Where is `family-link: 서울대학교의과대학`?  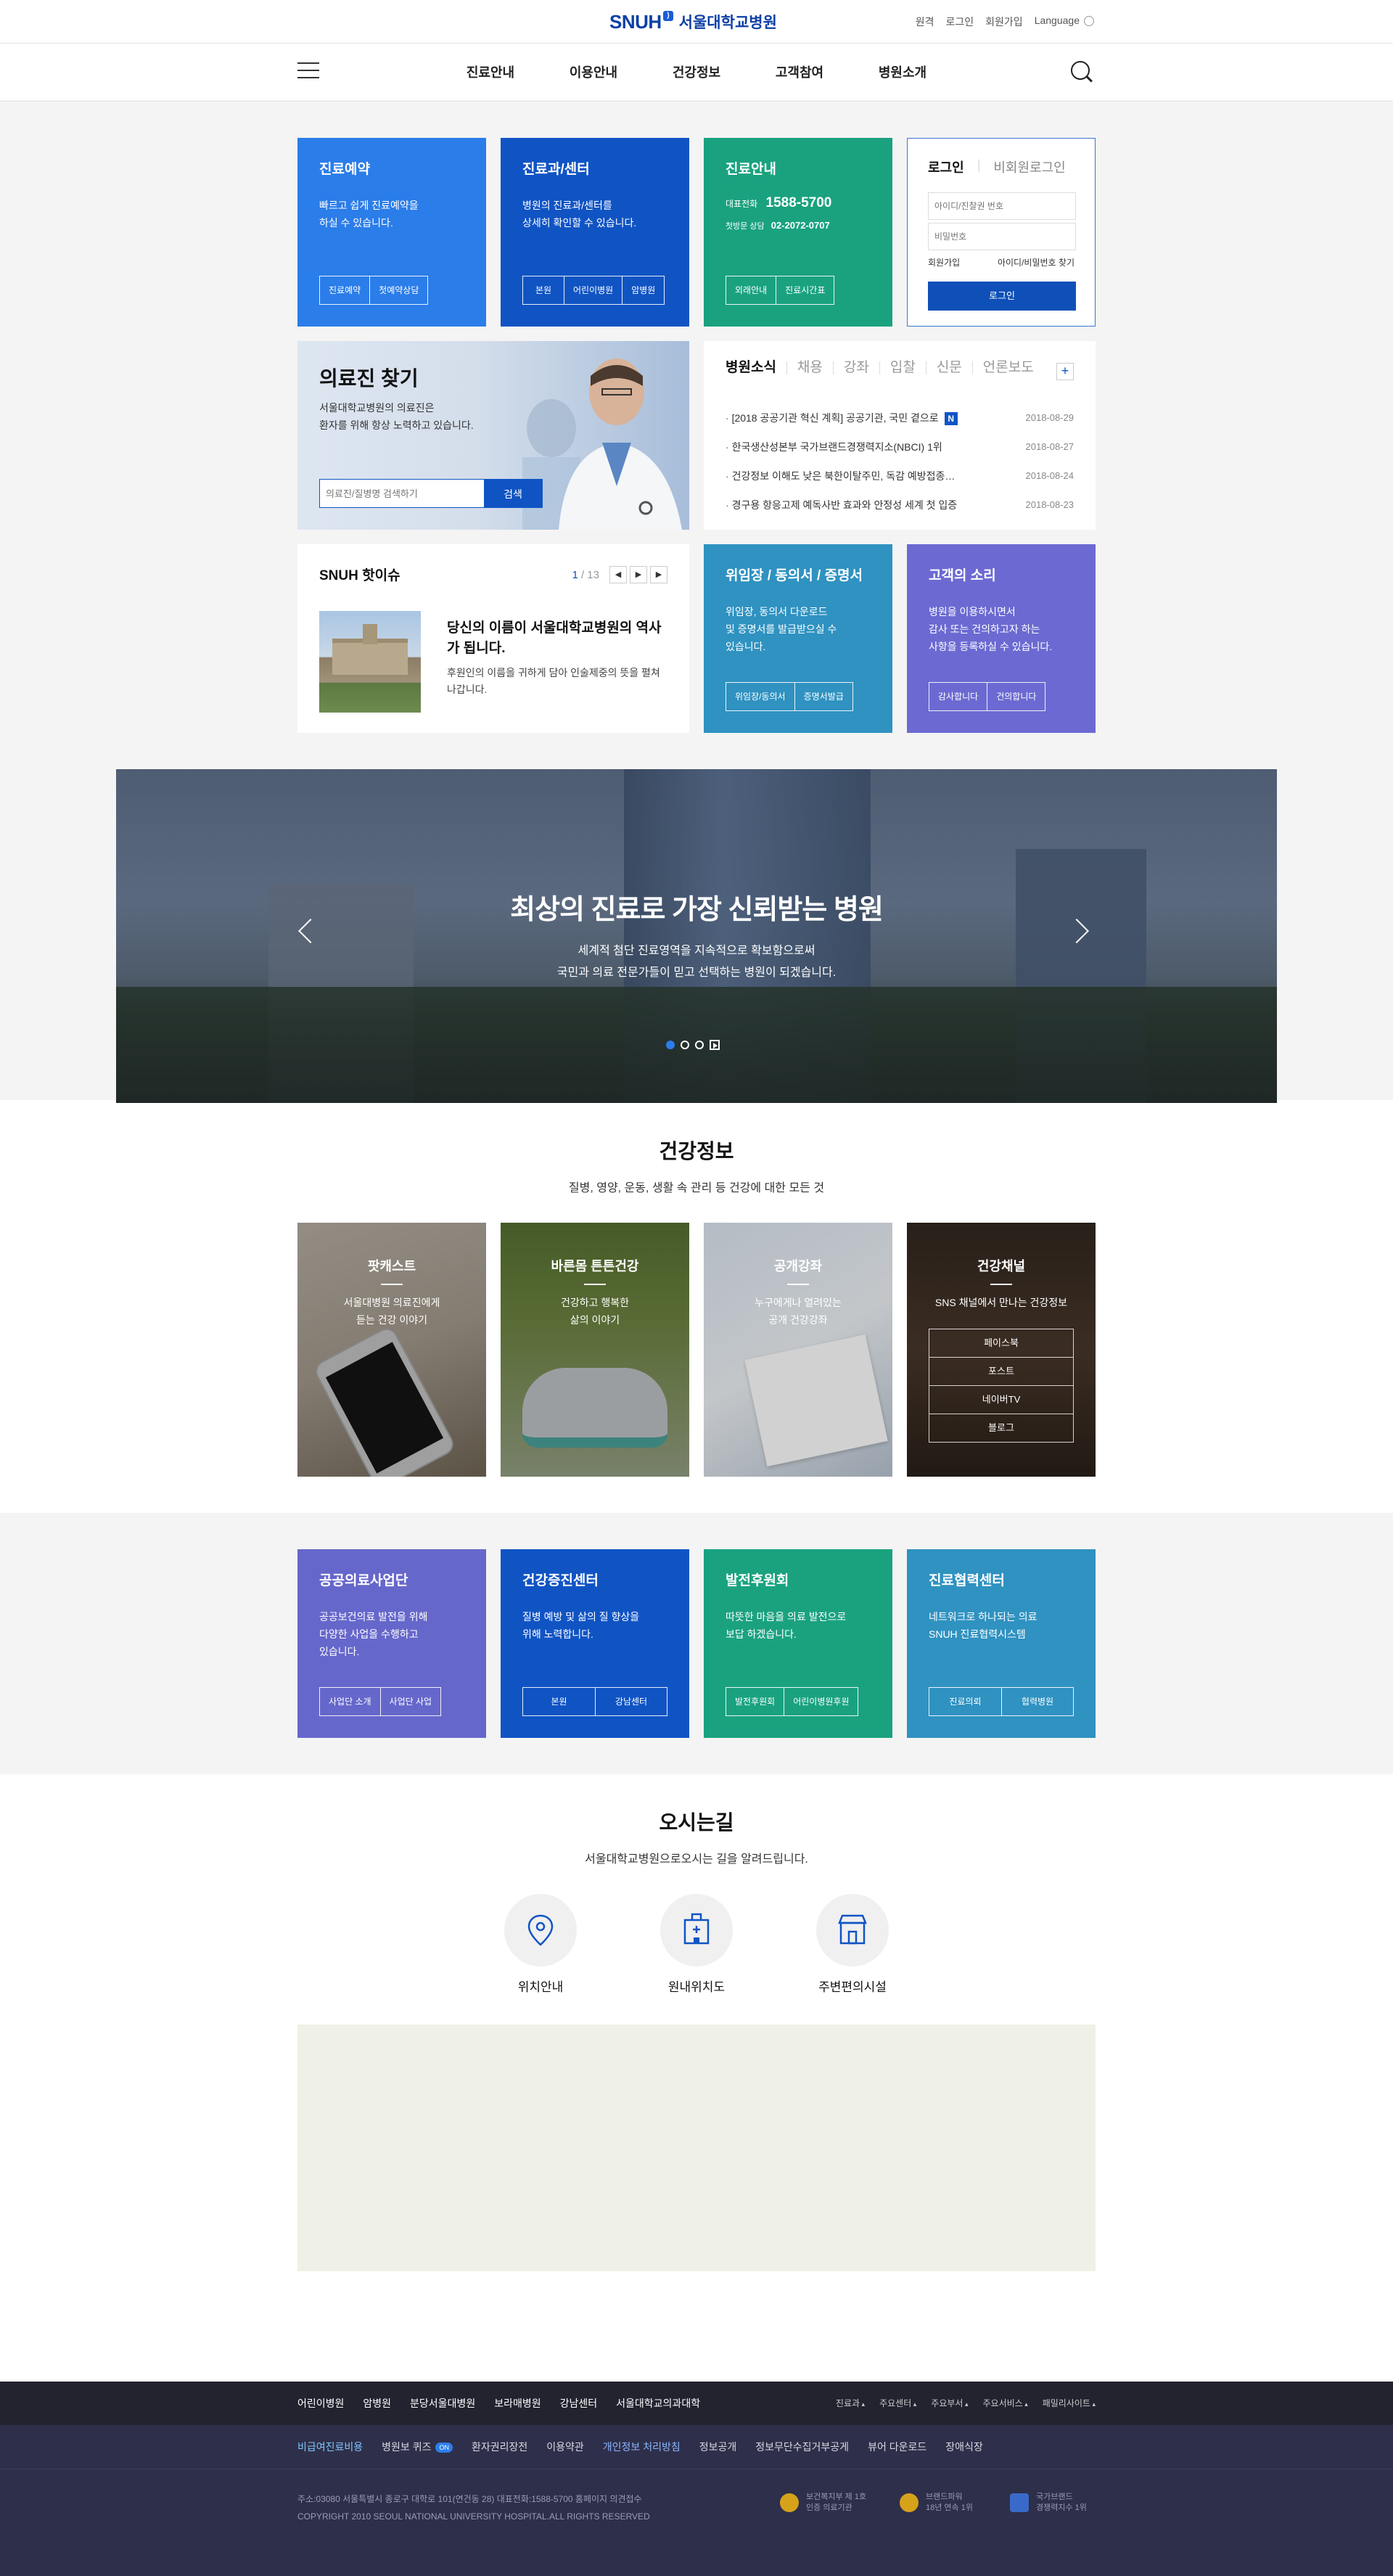
family-link: 서울대학교의과대학 is located at coordinates (658, 2403).